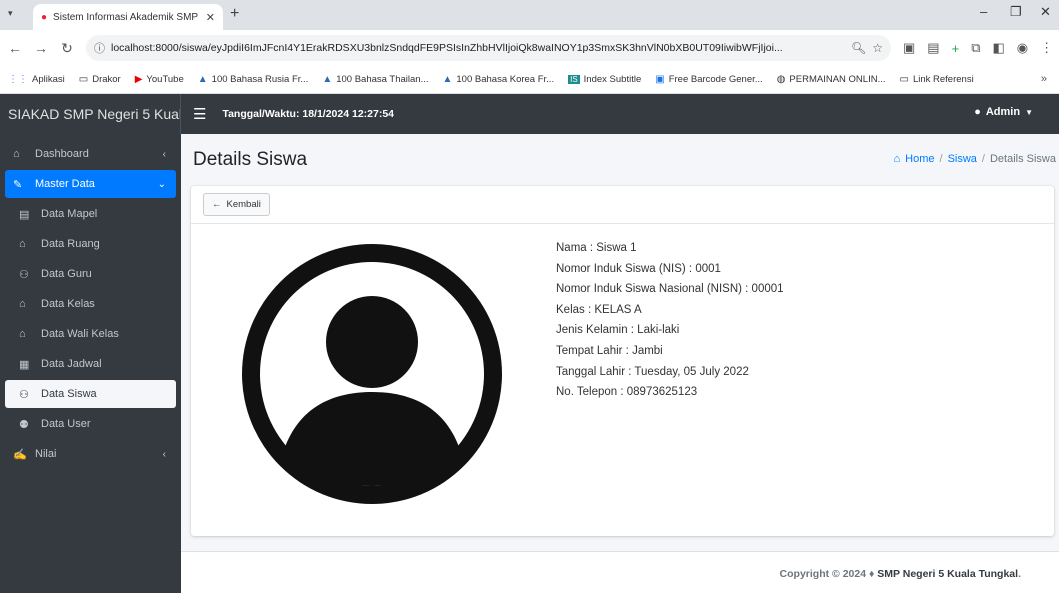 This screenshot has width=1059, height=593. What do you see at coordinates (956, 48) in the screenshot?
I see `extension-plus-icon: +` at bounding box center [956, 48].